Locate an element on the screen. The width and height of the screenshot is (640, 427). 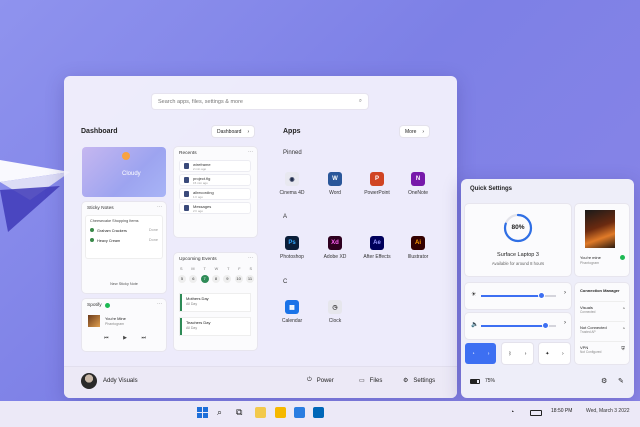
focus-toggle: ✦ › is located at coordinates (554, 353).